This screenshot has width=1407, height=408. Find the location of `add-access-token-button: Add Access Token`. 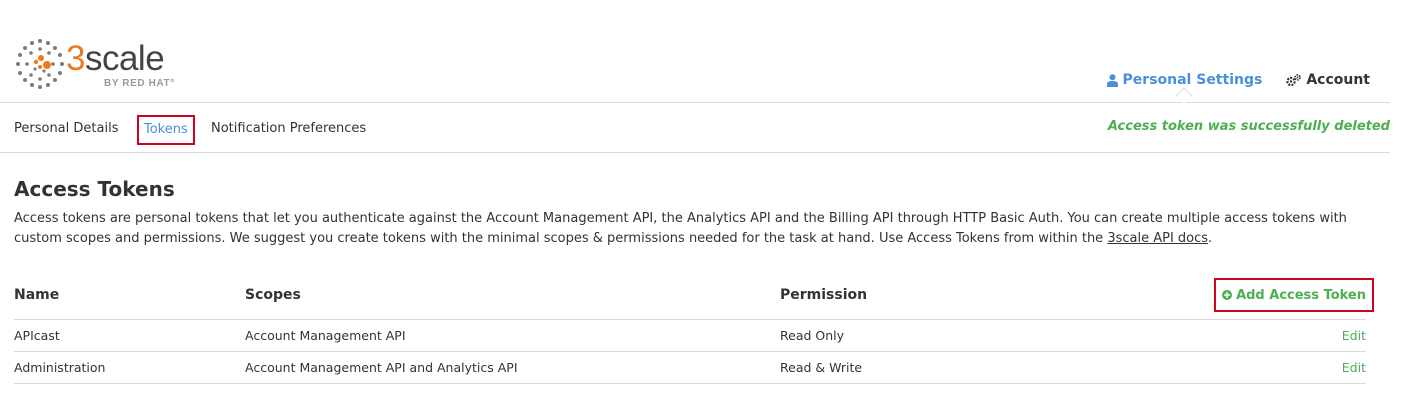

add-access-token-button: Add Access Token is located at coordinates (1294, 295).